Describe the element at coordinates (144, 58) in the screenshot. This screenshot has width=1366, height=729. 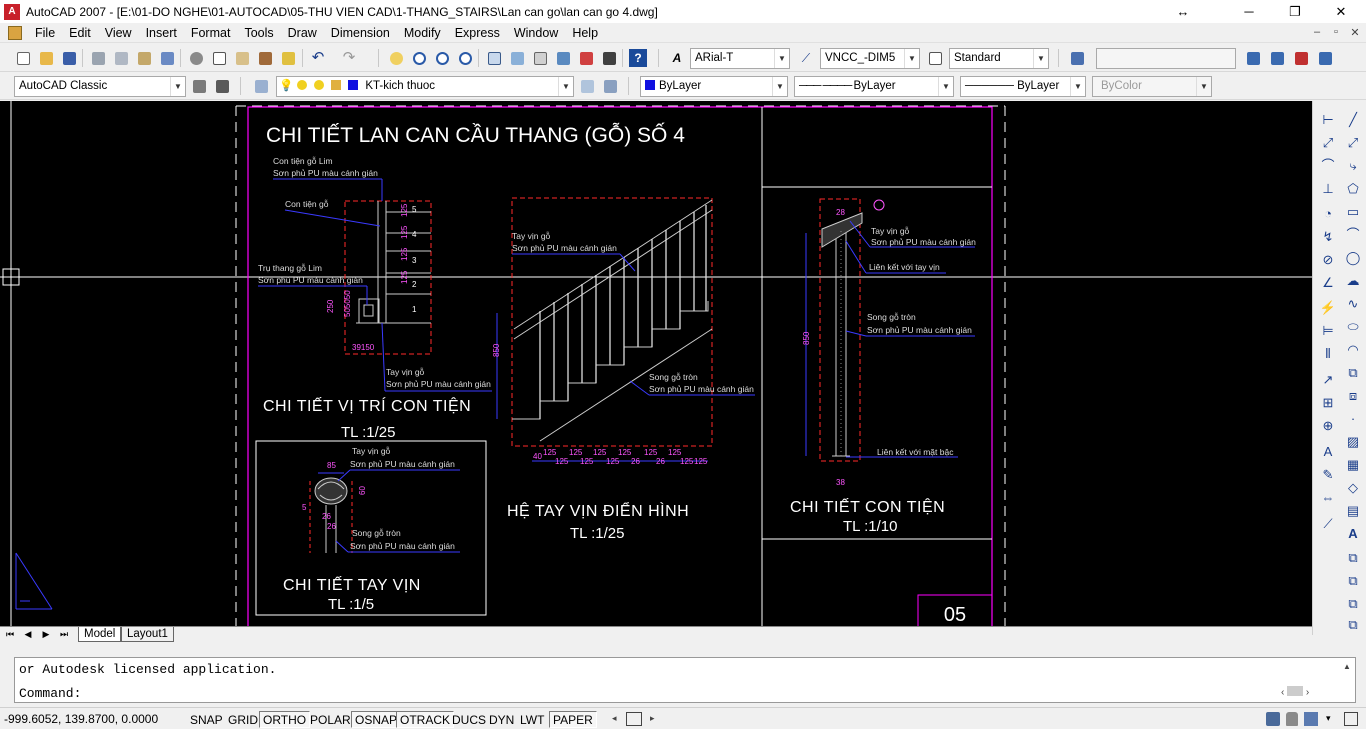
I see `publish-icon` at that location.